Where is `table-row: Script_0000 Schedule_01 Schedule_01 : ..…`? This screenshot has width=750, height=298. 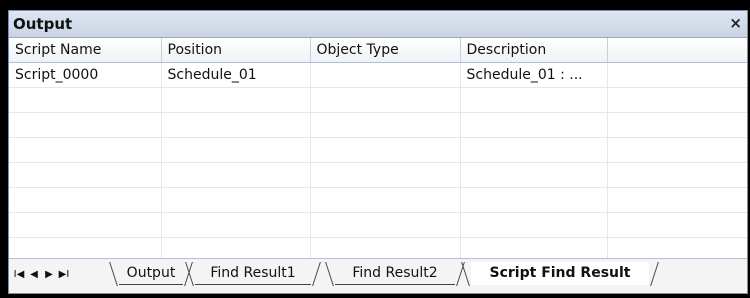
table-row: Script_0000 Schedule_01 Schedule_01 : ..… is located at coordinates (378, 75).